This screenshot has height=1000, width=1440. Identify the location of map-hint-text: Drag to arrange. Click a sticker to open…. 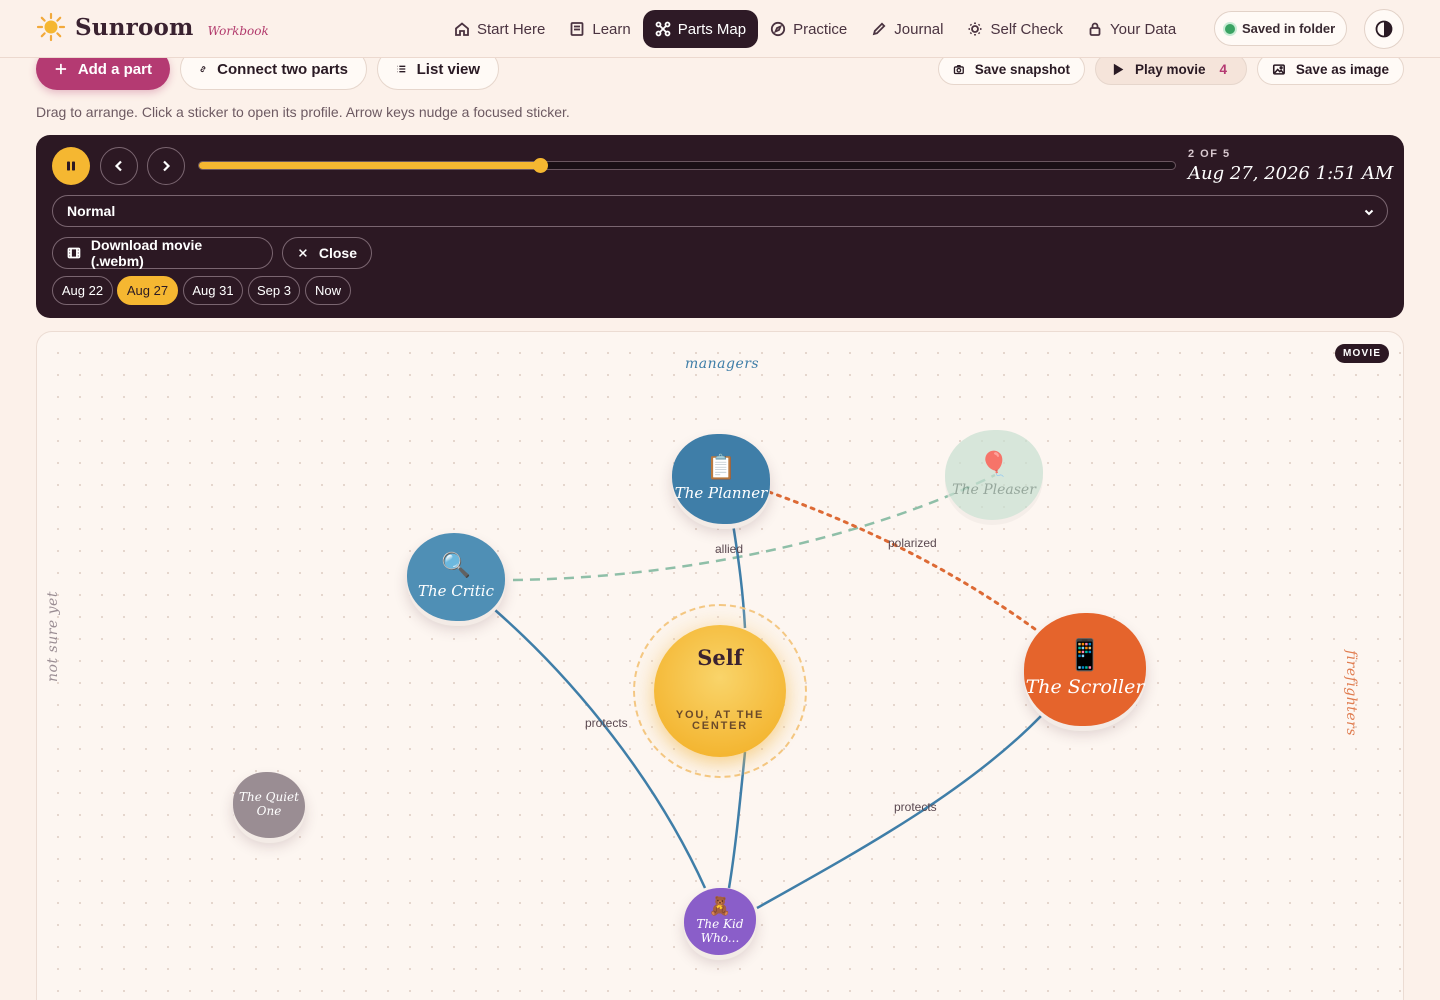
(303, 112).